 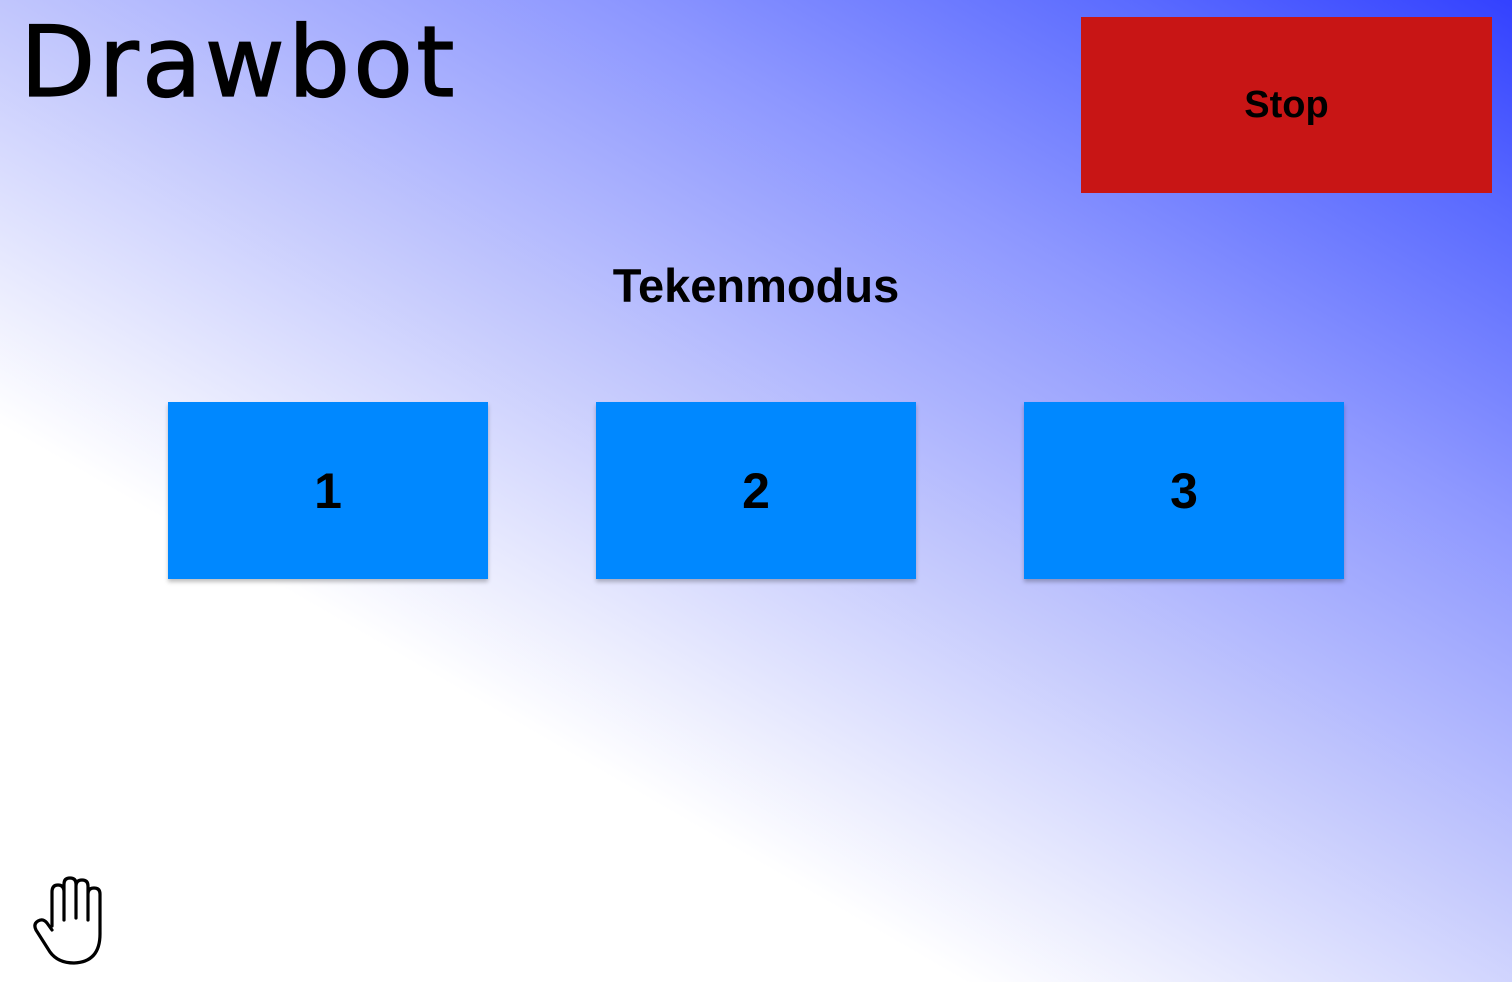 What do you see at coordinates (328, 490) in the screenshot?
I see `mode-1-button: 1` at bounding box center [328, 490].